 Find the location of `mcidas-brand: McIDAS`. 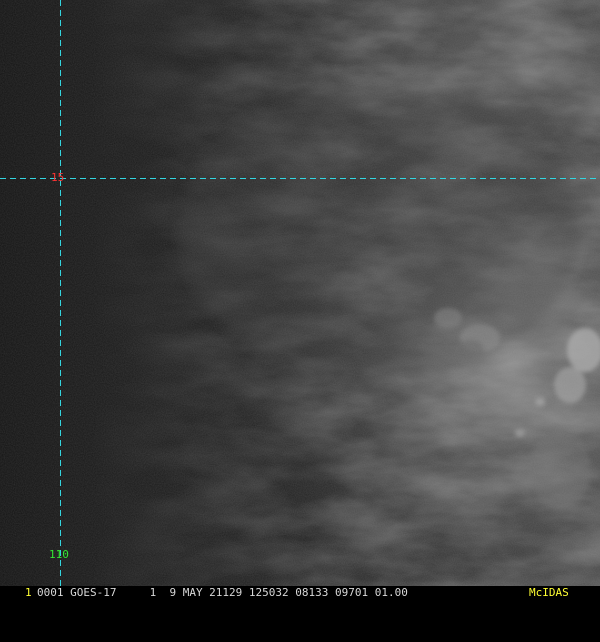

mcidas-brand: McIDAS is located at coordinates (549, 592).